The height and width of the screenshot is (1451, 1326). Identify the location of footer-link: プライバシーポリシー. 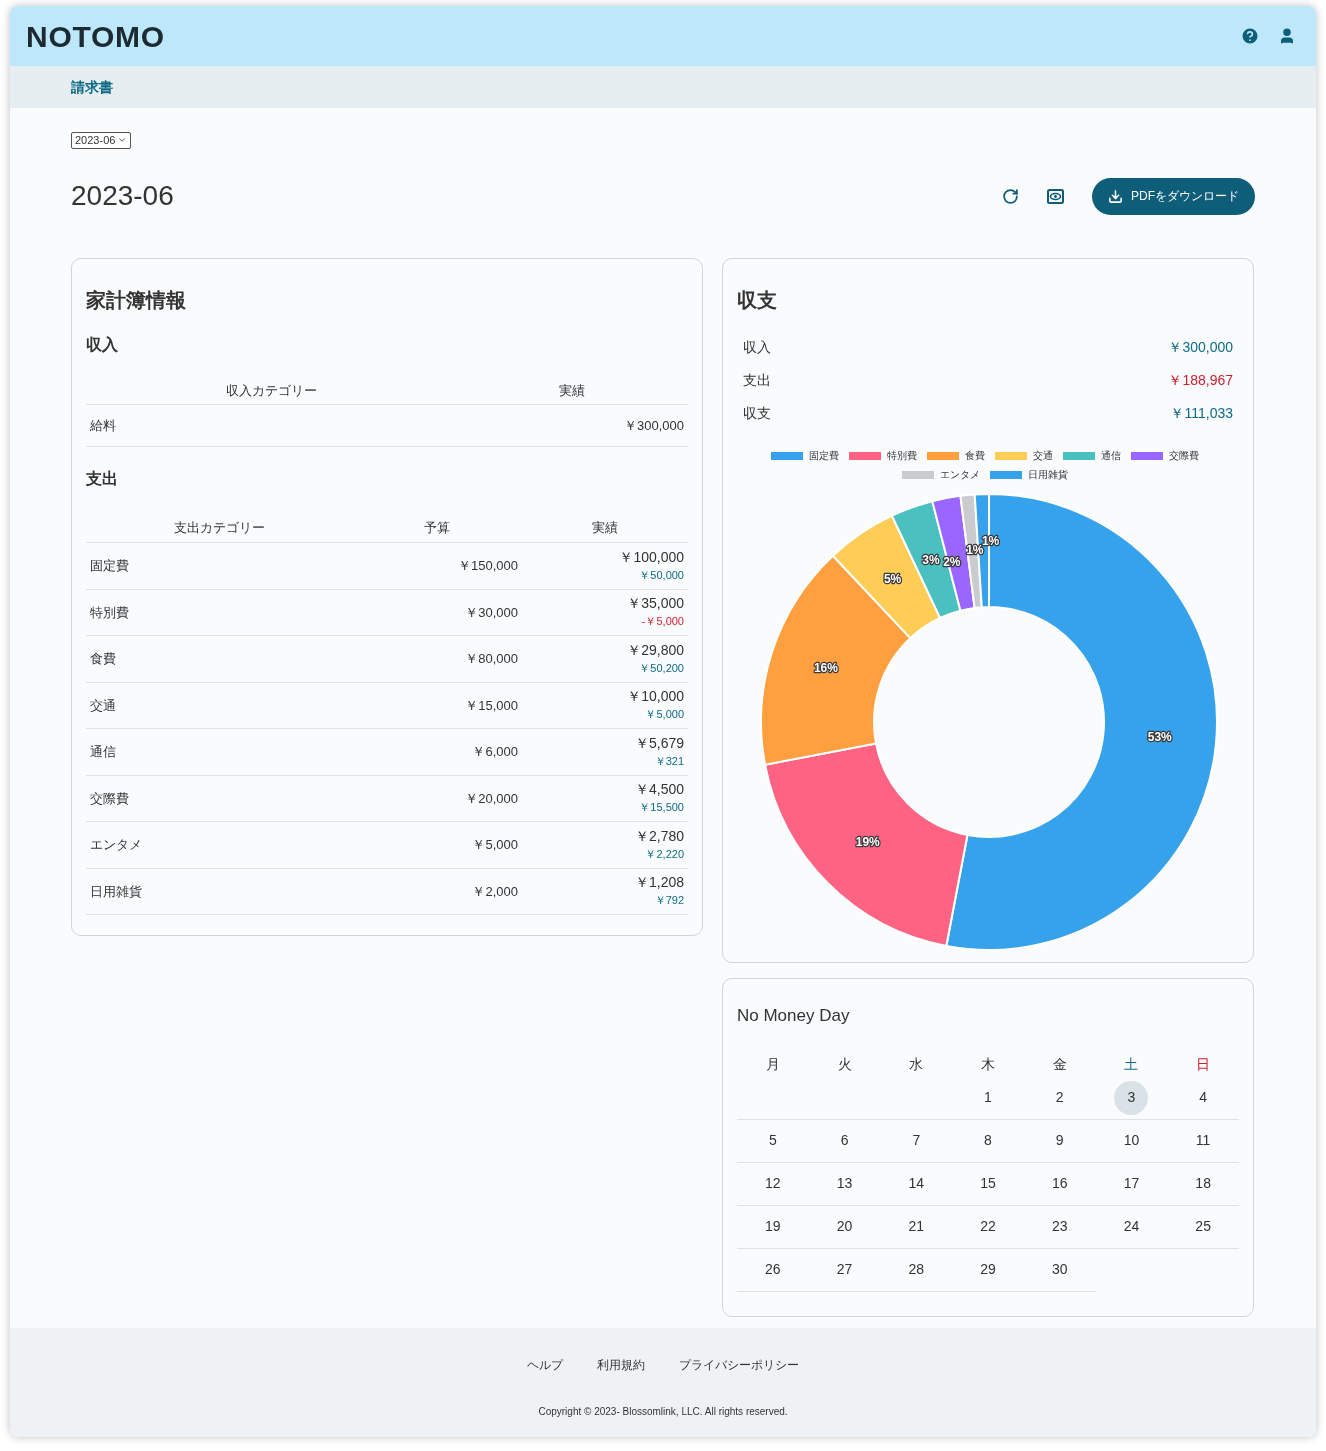
(739, 1365).